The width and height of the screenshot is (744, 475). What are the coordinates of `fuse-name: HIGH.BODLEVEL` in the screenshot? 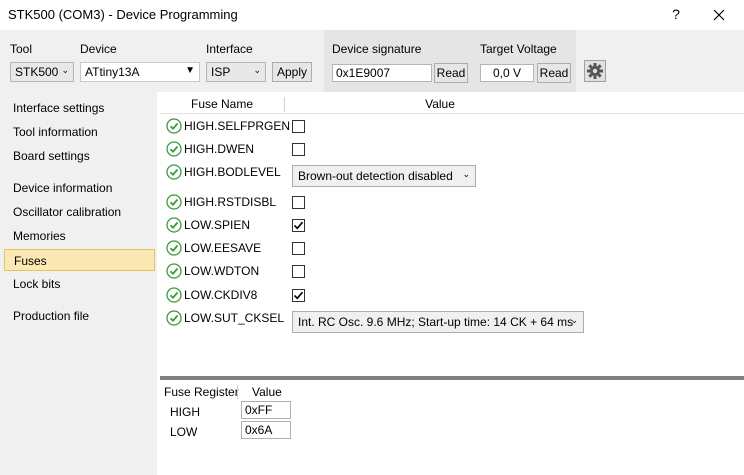 It's located at (232, 172).